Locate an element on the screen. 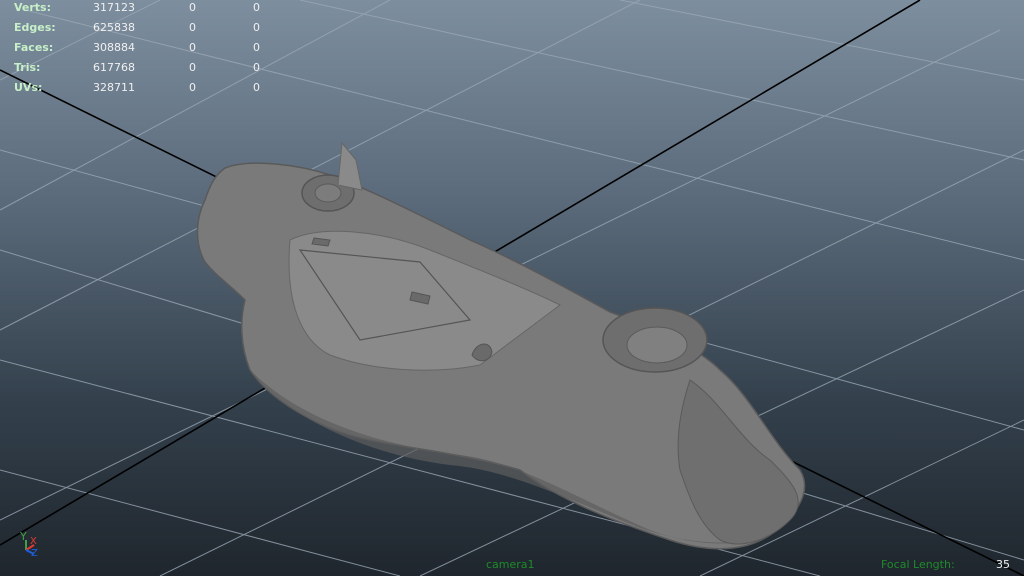  hud-value-verts-total: 317123 is located at coordinates (114, 7).